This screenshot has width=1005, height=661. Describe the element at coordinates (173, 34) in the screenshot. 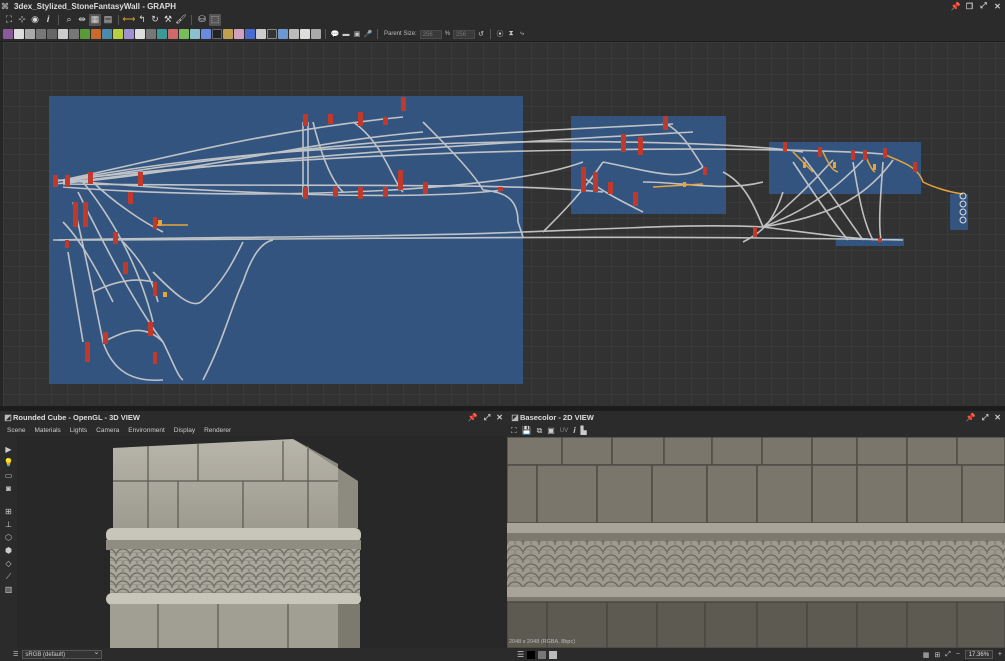

I see `noise-node-icon` at that location.